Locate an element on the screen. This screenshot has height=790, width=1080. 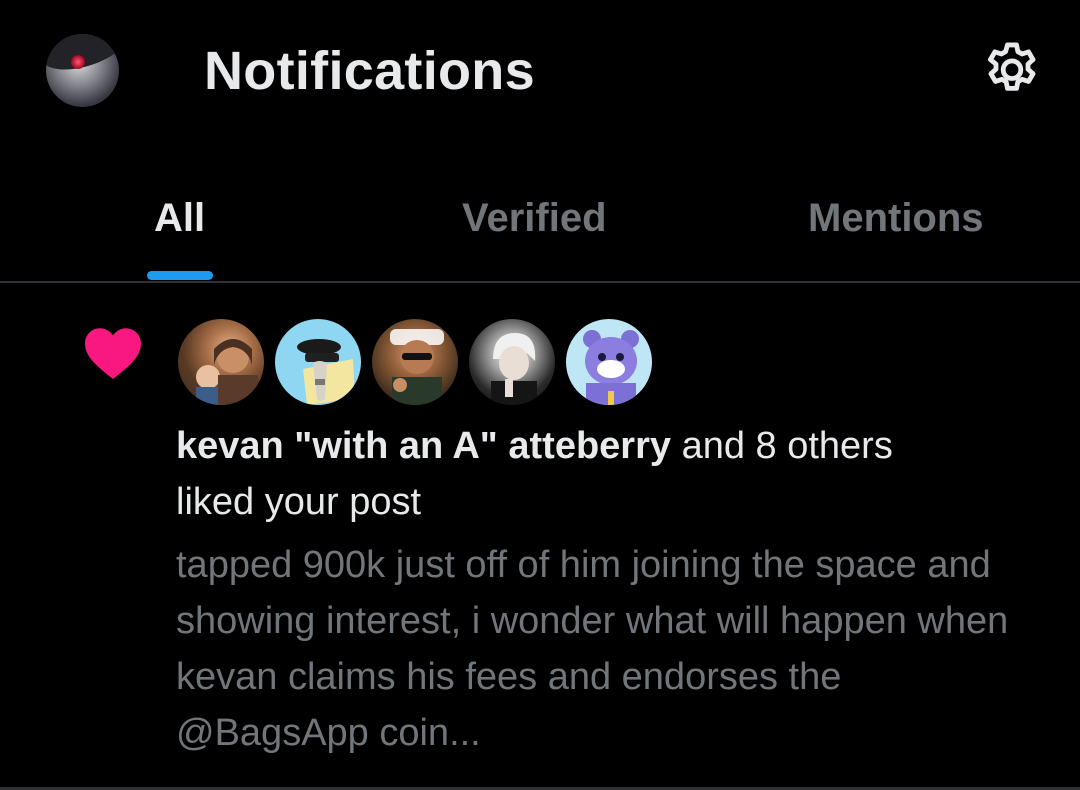
tab-all: All is located at coordinates (179, 218).